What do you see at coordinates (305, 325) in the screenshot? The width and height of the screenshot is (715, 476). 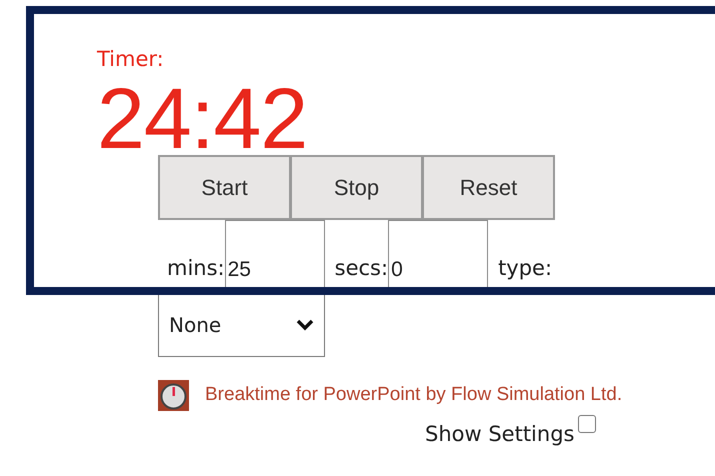 I see `chevron-icon` at bounding box center [305, 325].